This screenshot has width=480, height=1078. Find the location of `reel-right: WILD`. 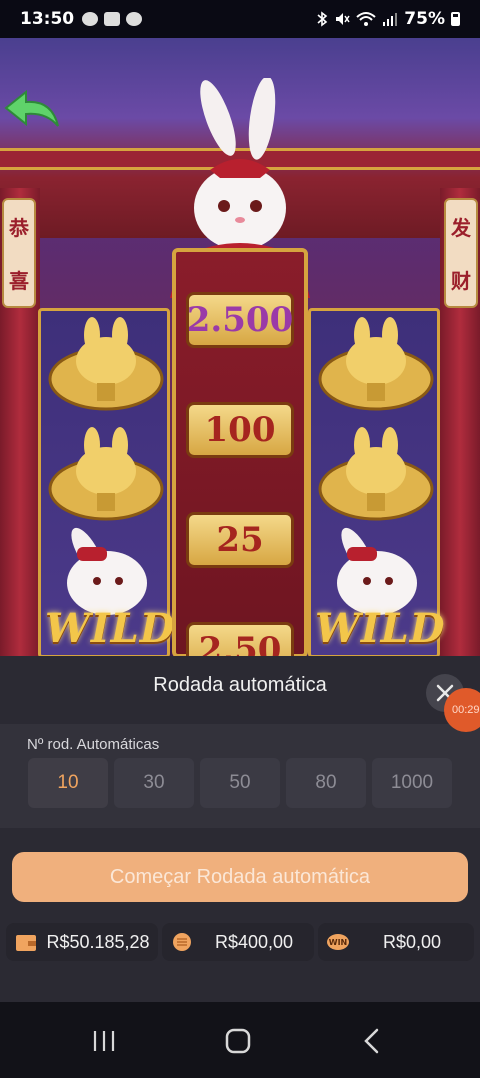

reel-right: WILD is located at coordinates (377, 482).